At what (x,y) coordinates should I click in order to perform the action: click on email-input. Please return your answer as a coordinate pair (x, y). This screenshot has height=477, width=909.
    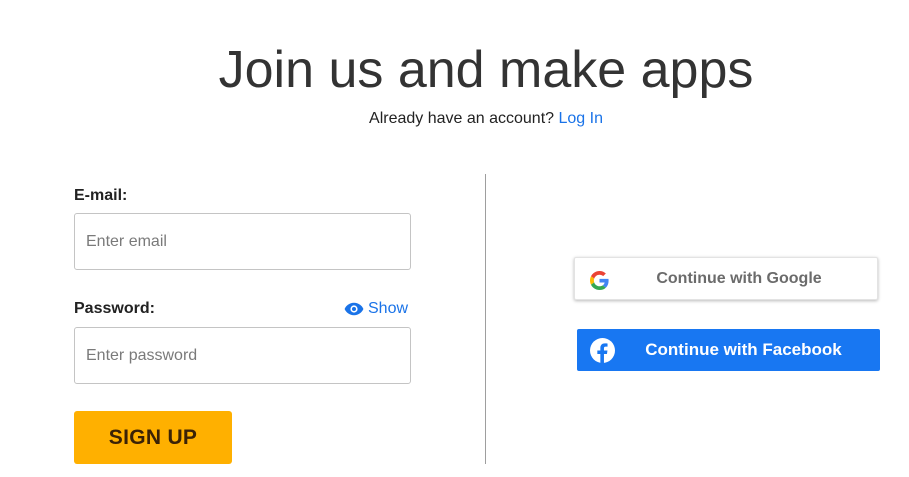
    Looking at the image, I should click on (242, 241).